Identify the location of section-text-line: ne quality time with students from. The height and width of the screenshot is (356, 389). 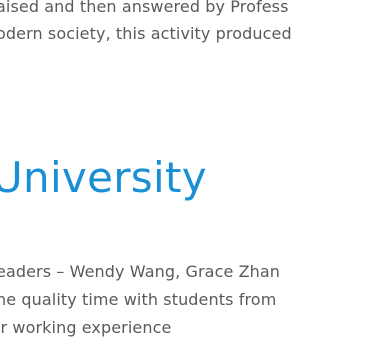
(138, 299).